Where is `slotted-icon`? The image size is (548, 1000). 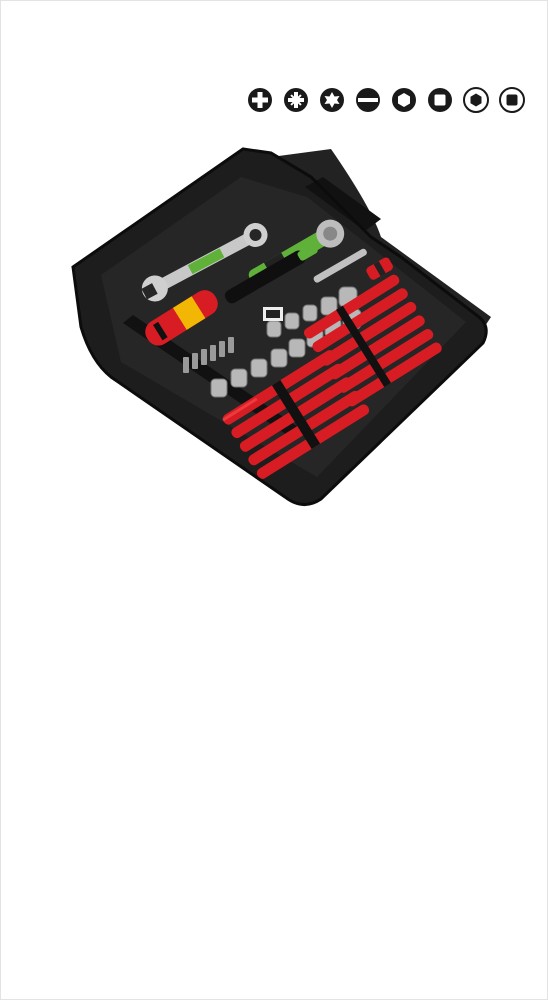
slotted-icon is located at coordinates (368, 100).